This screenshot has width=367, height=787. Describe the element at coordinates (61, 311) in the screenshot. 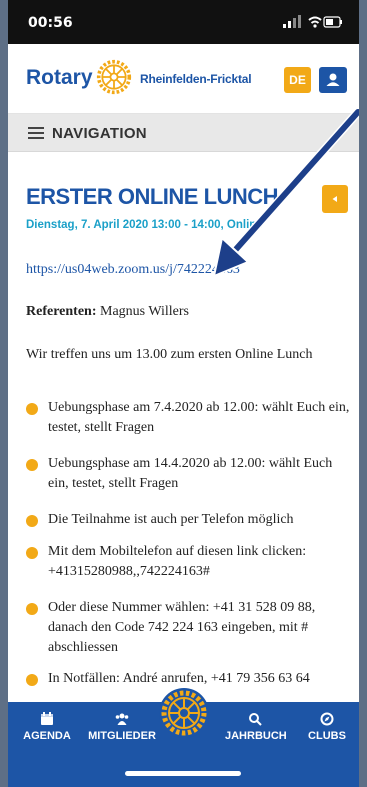

I see `referenten-label: Referenten:` at that location.